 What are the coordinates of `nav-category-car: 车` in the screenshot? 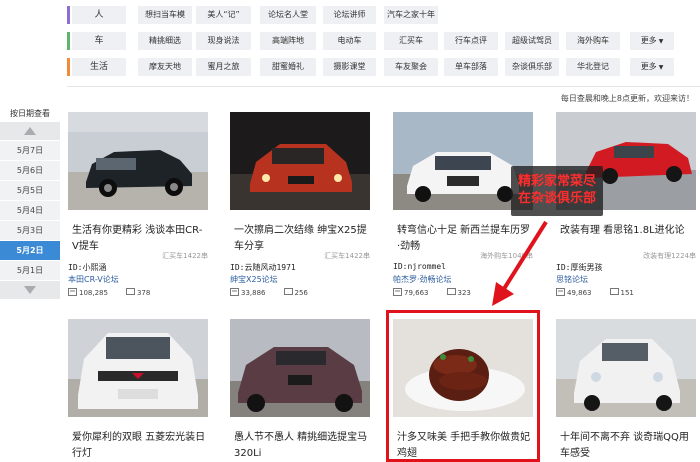 It's located at (99, 41).